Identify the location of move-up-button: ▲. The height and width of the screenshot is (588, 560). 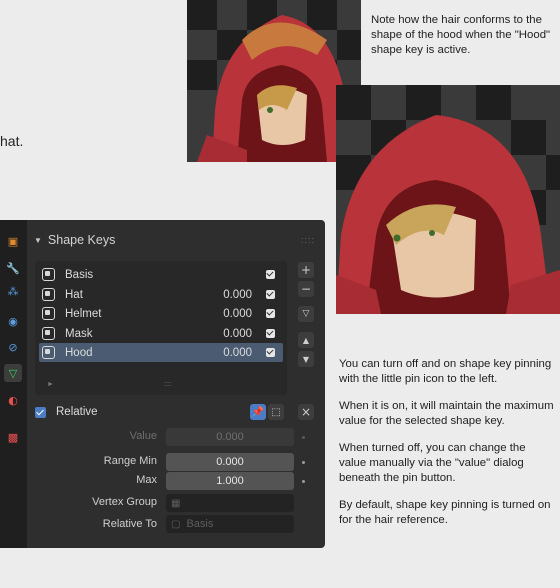
(306, 340).